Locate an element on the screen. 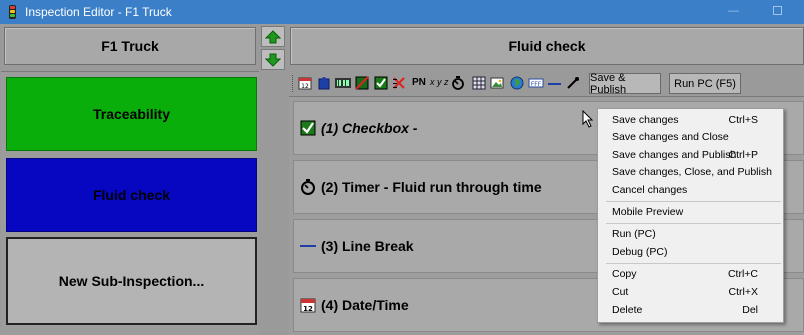 The width and height of the screenshot is (804, 335). text-field-icon: FFF is located at coordinates (536, 83).